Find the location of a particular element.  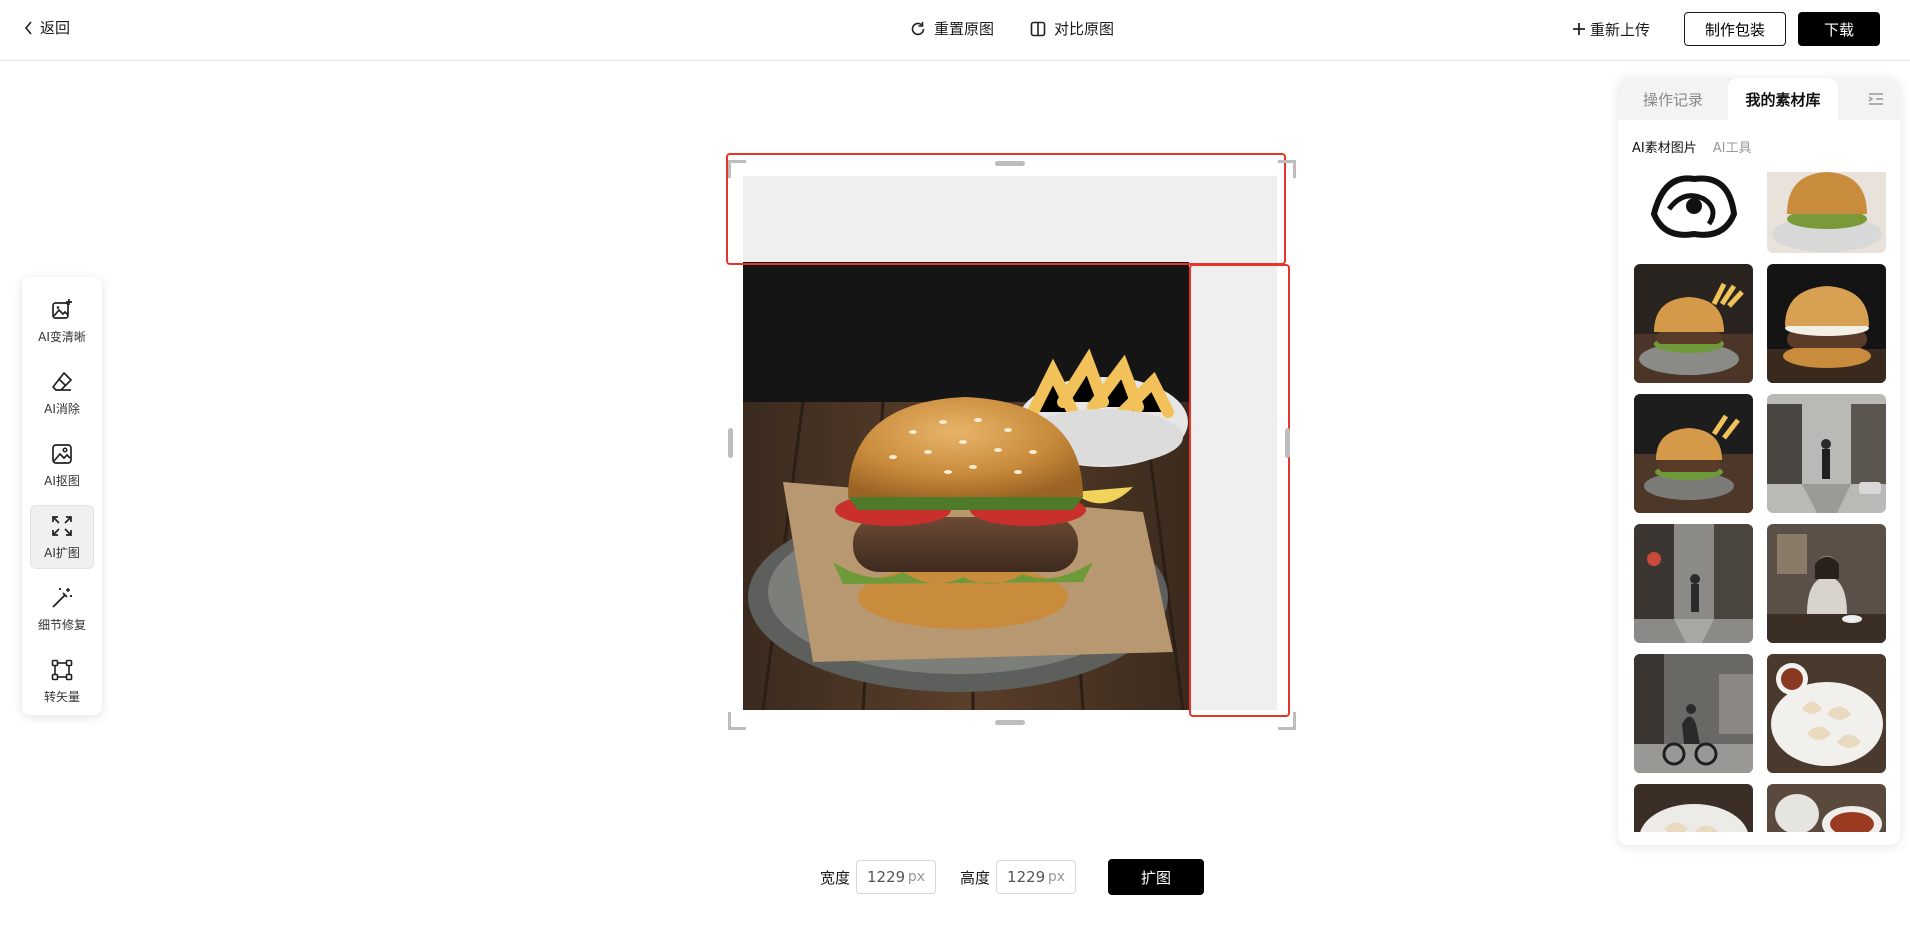

plus-icon is located at coordinates (1578, 29).